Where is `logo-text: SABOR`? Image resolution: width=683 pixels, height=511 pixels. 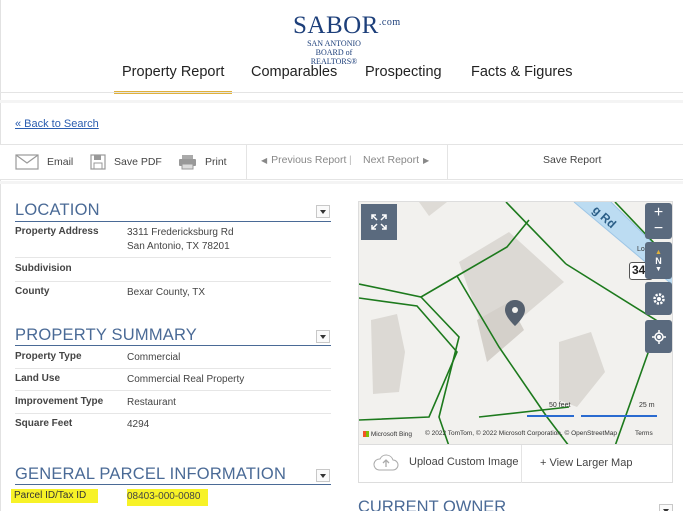 logo-text: SABOR is located at coordinates (336, 25).